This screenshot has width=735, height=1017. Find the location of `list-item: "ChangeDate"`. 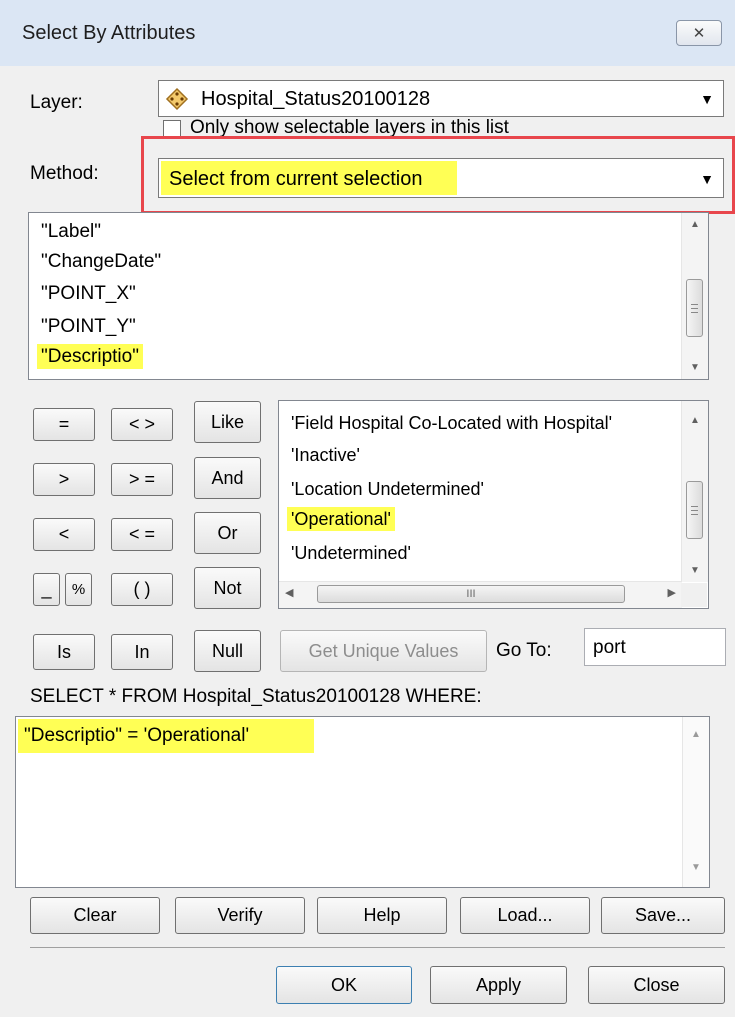

list-item: "ChangeDate" is located at coordinates (101, 262).